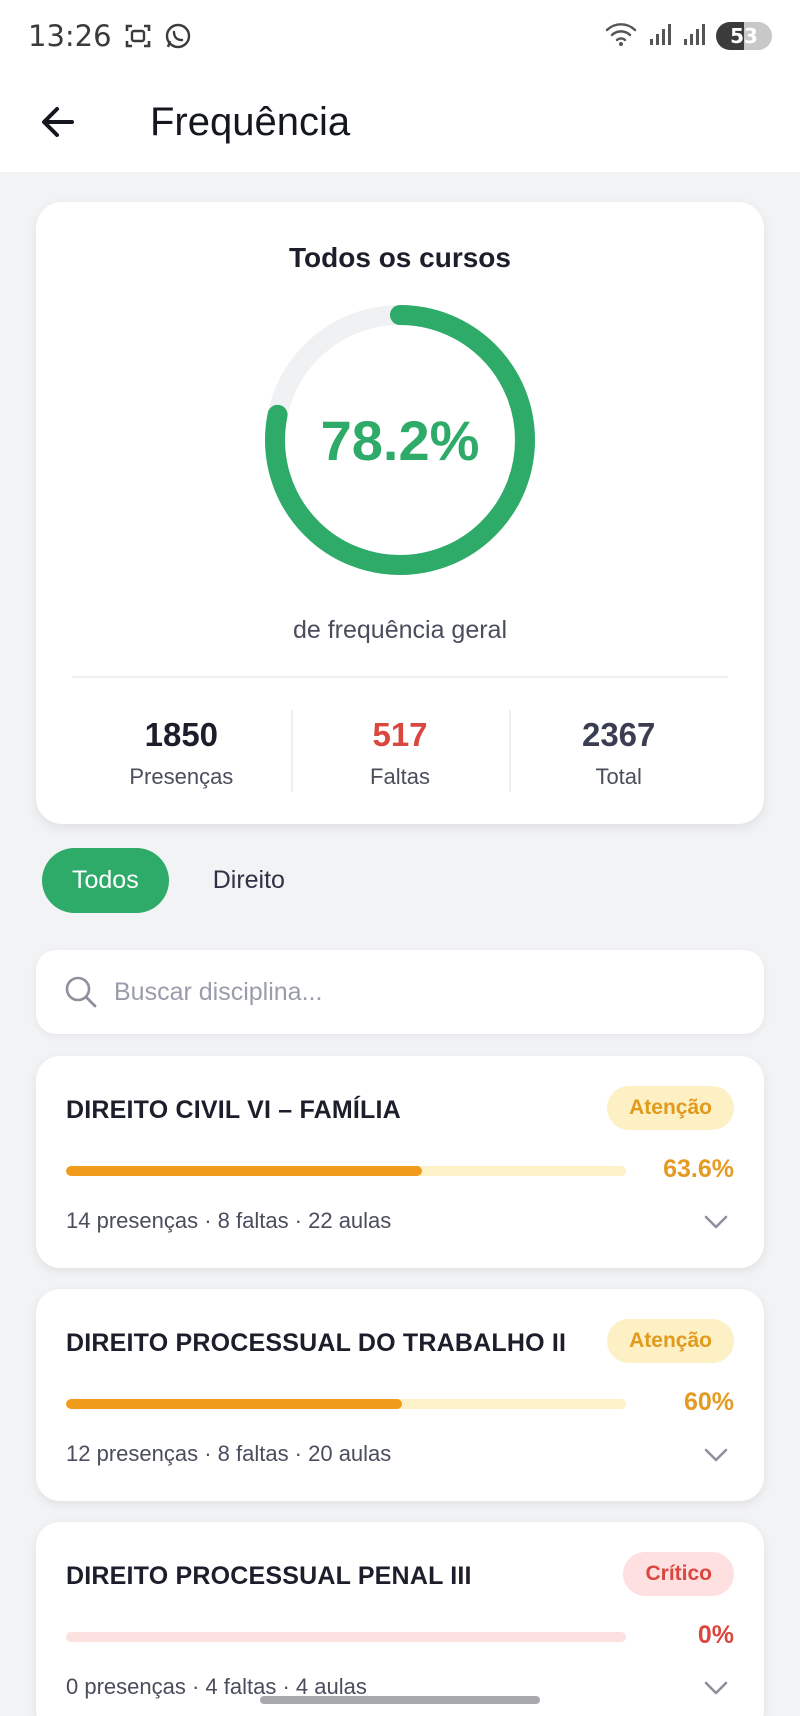  Describe the element at coordinates (229, 1453) in the screenshot. I see `course-meta: 12 presenças · 8 faltas · 20 aulas` at that location.